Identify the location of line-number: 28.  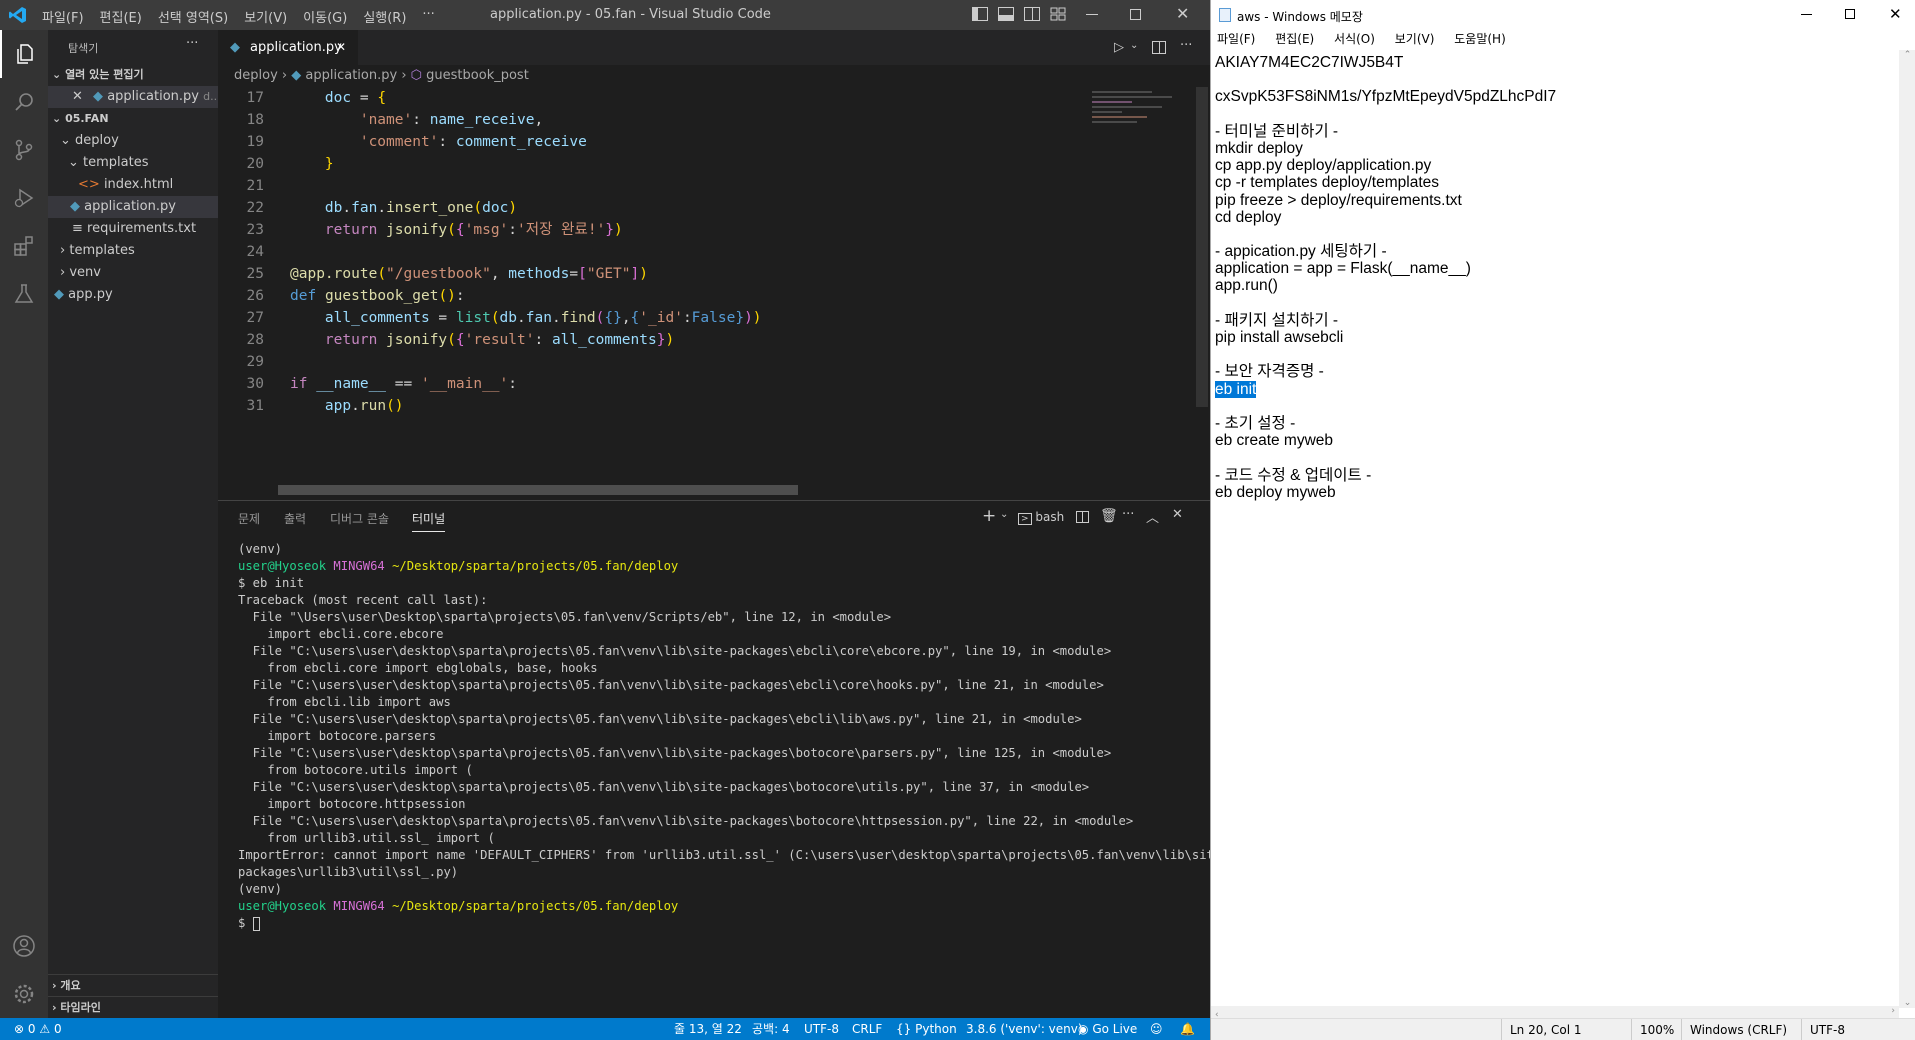
(255, 340).